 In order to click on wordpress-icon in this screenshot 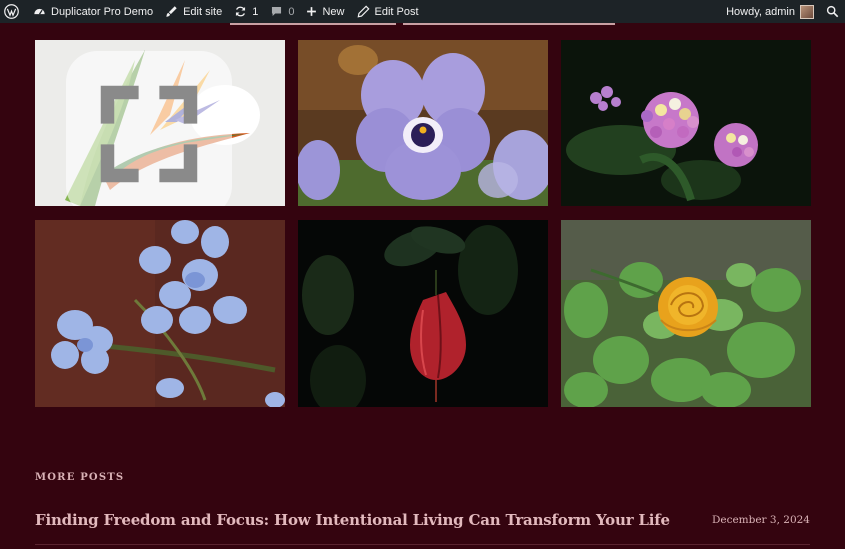, I will do `click(11, 11)`.